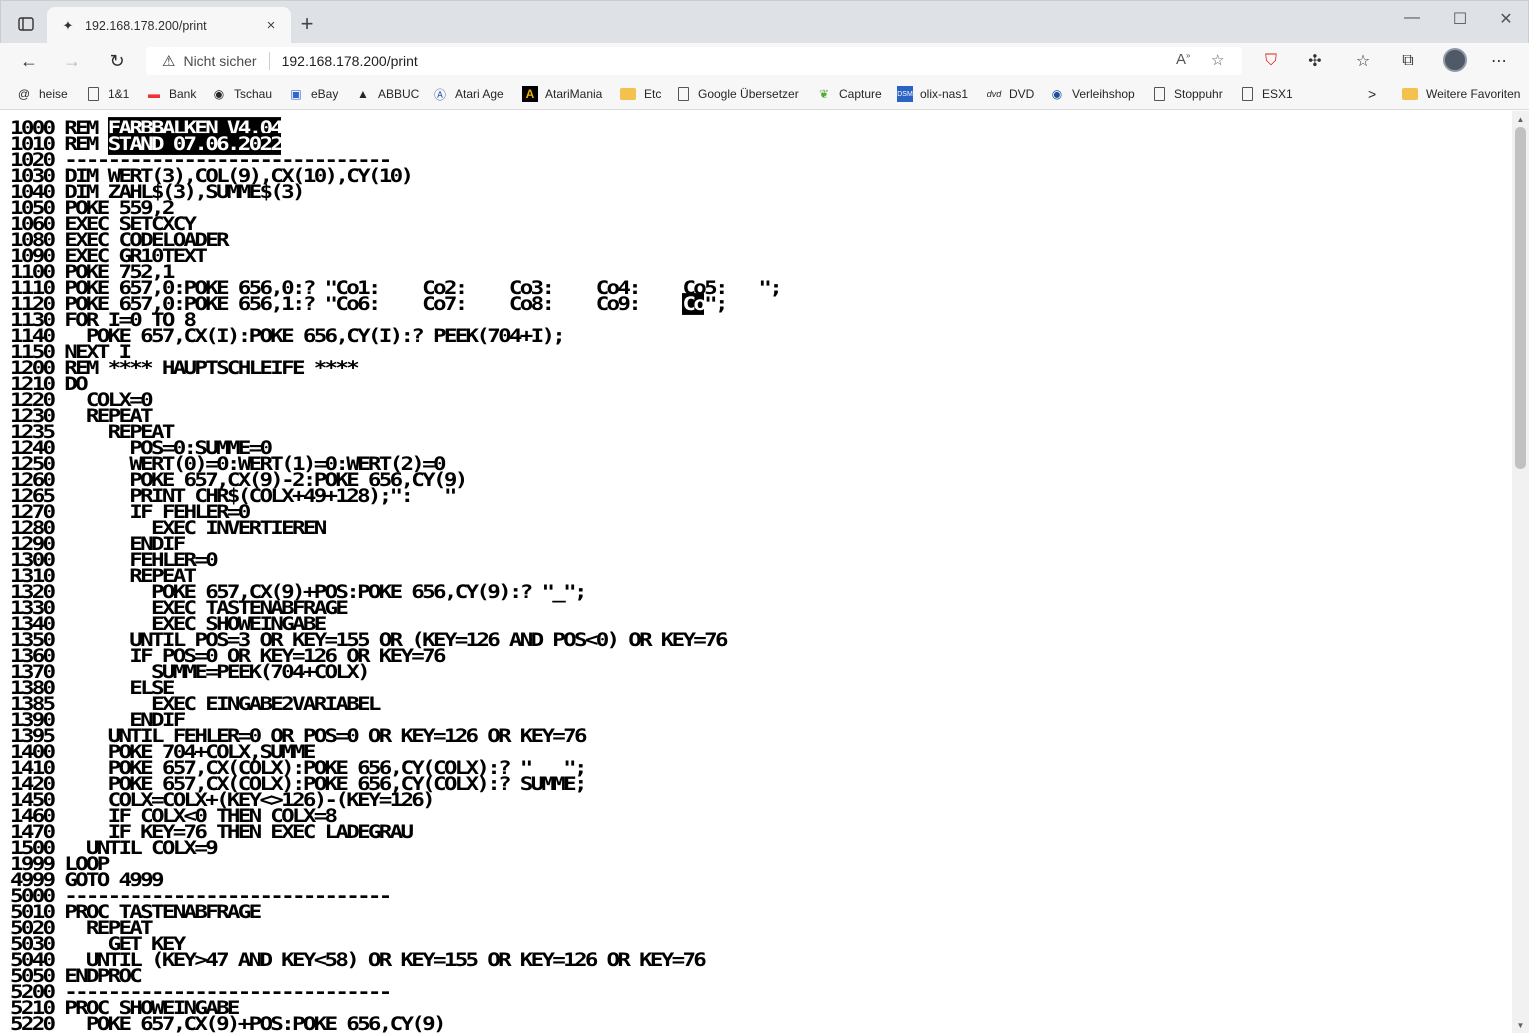  I want to click on more-favorites-chevron-icon: >, so click(1372, 94).